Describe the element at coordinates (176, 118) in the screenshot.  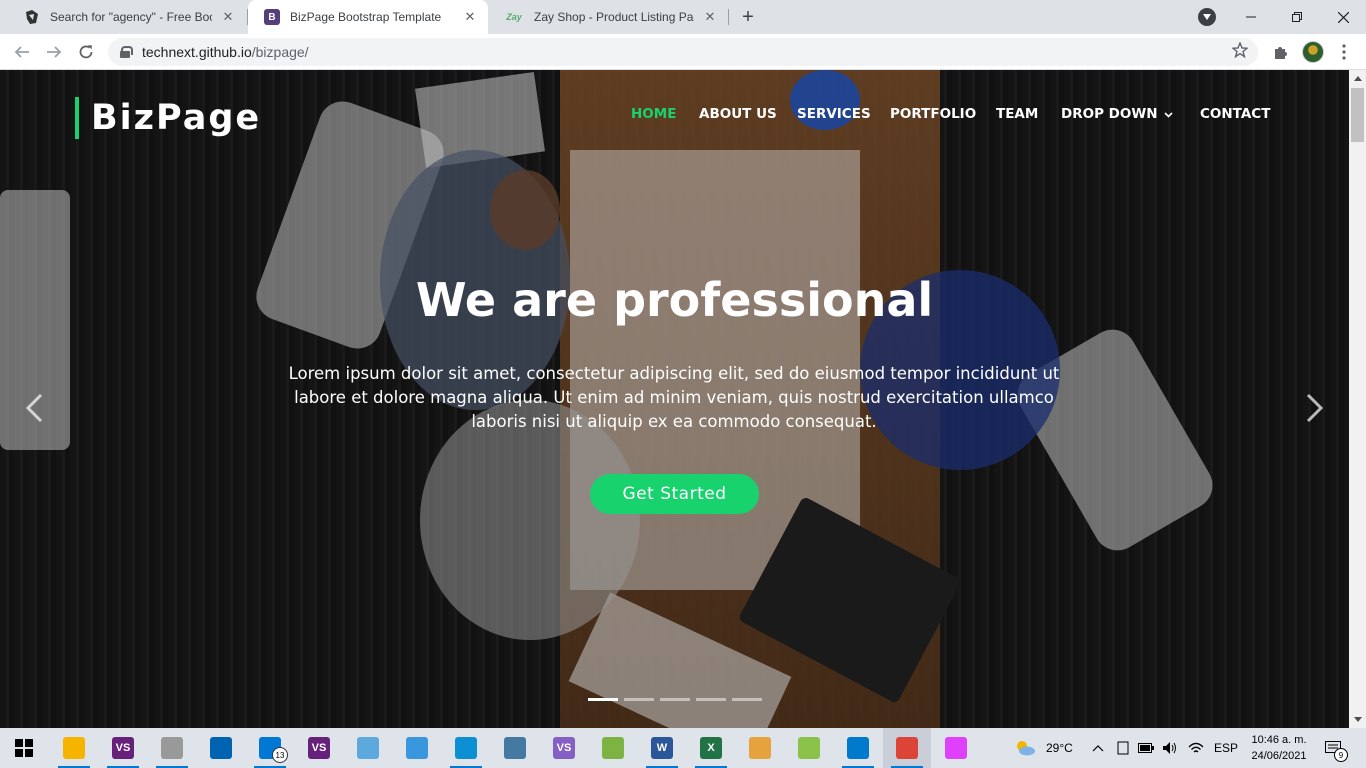
I see `logo-text: BizPage` at that location.